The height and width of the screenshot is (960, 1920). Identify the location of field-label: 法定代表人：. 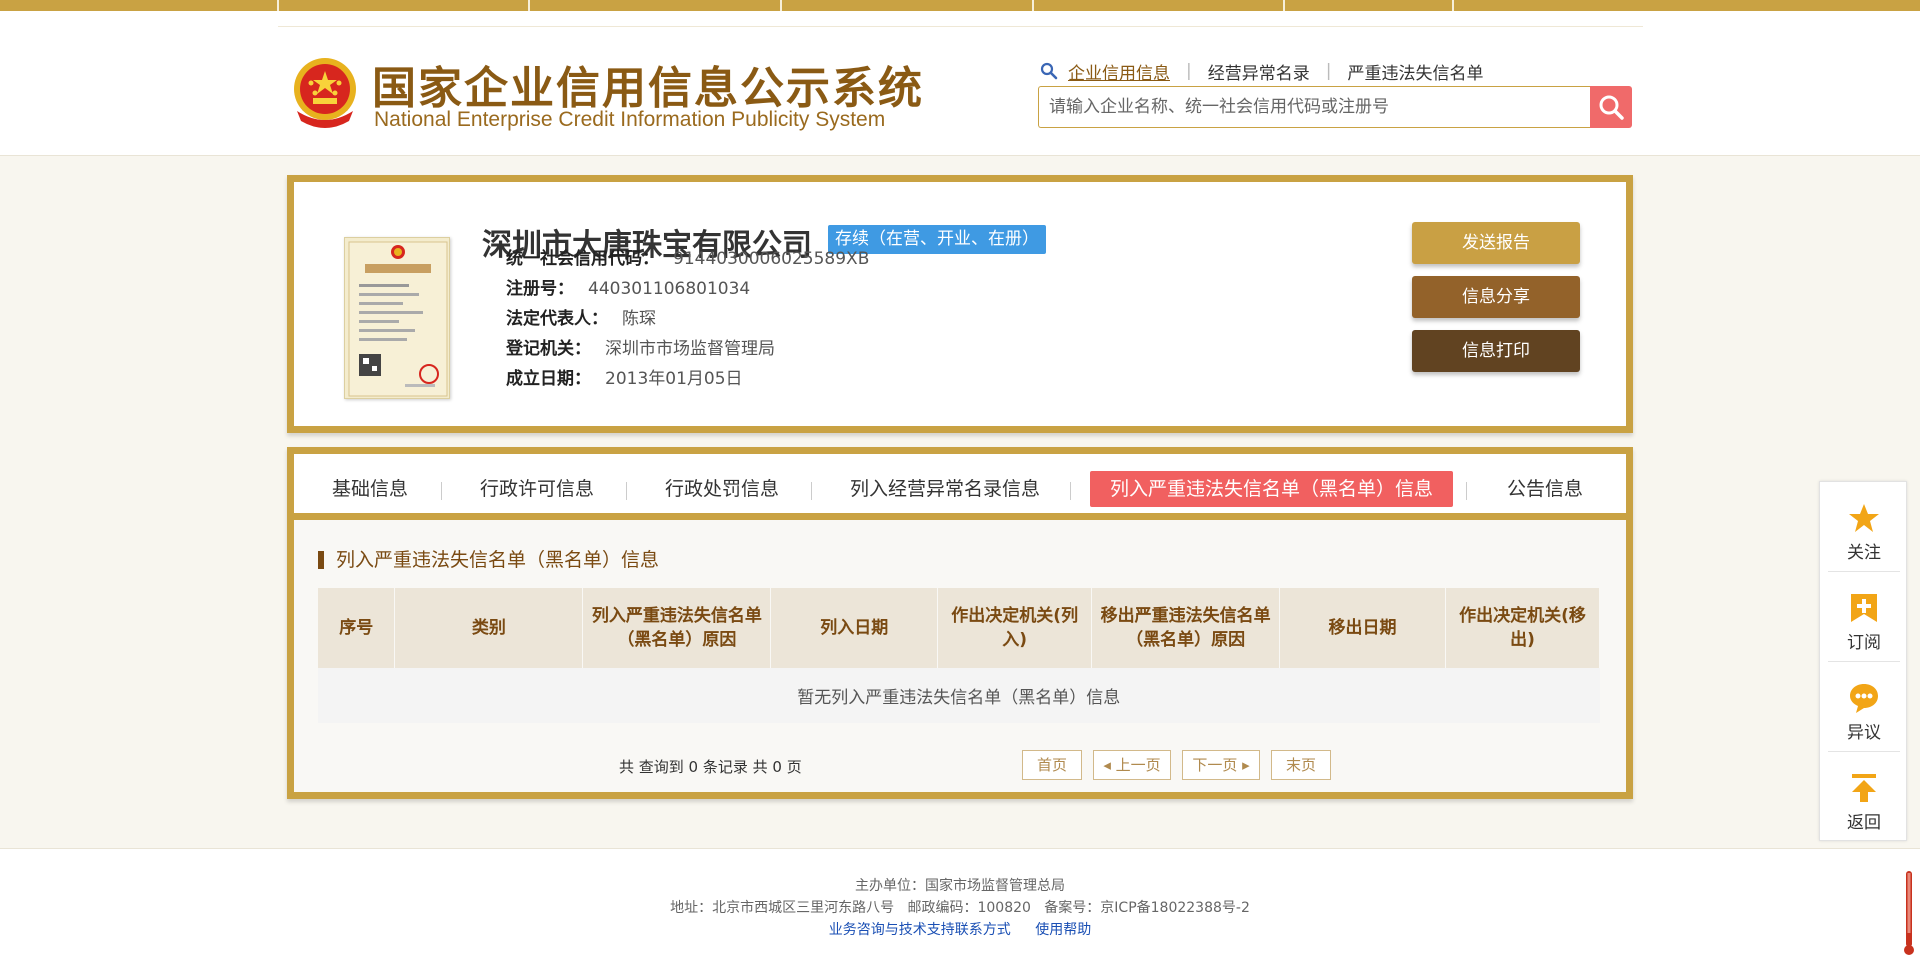
(557, 319).